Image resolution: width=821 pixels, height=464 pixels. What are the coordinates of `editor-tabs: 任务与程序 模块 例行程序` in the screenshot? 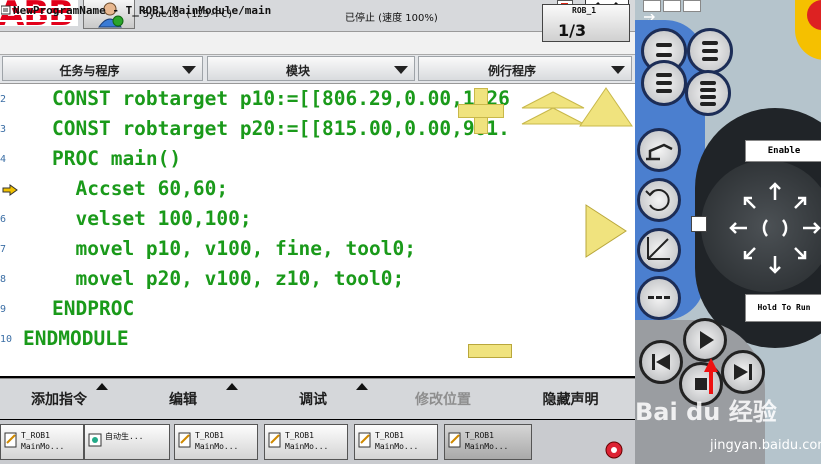 It's located at (317, 69).